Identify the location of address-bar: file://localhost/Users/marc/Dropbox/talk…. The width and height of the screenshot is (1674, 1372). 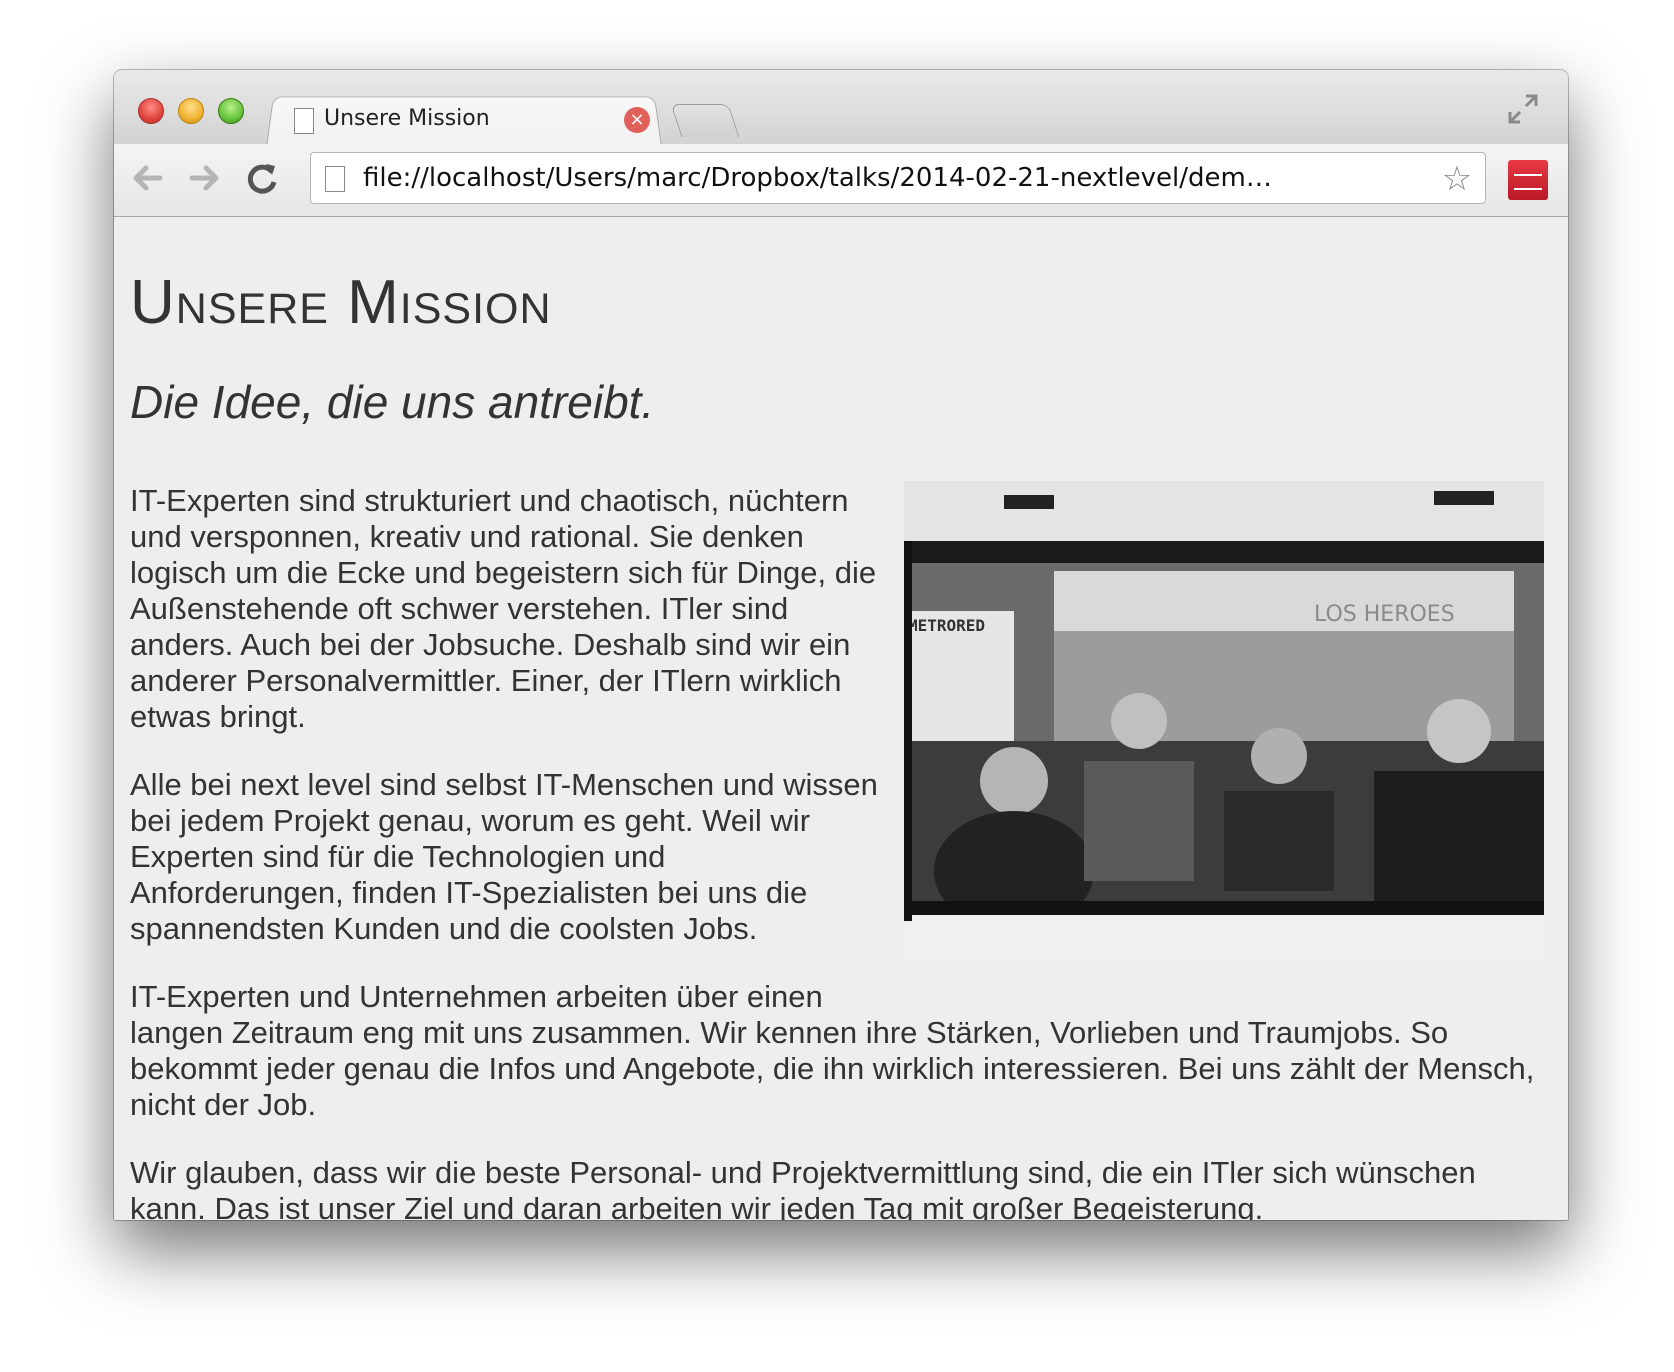
(898, 178).